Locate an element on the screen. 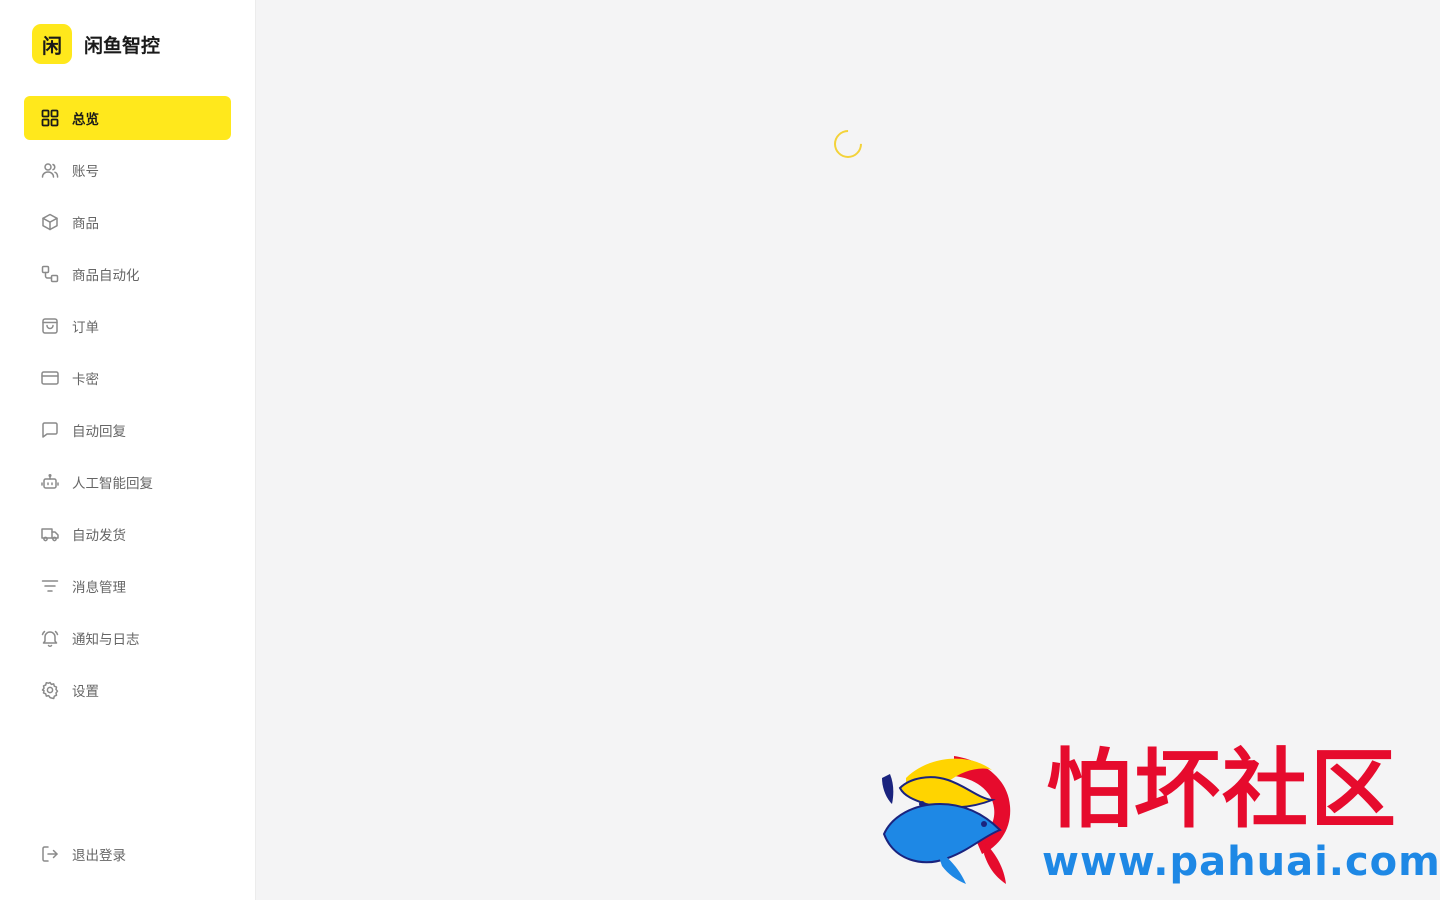  sidebar-item-label: 人工智能回复 is located at coordinates (112, 484).